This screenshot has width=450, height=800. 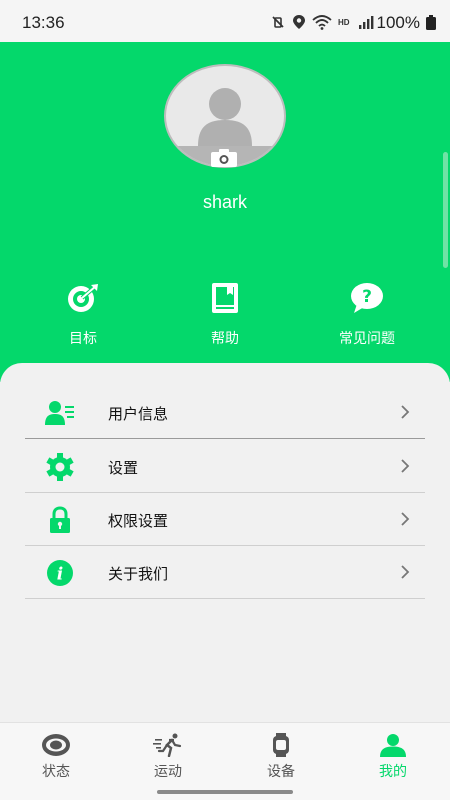 I want to click on wifi-icon, so click(x=322, y=22).